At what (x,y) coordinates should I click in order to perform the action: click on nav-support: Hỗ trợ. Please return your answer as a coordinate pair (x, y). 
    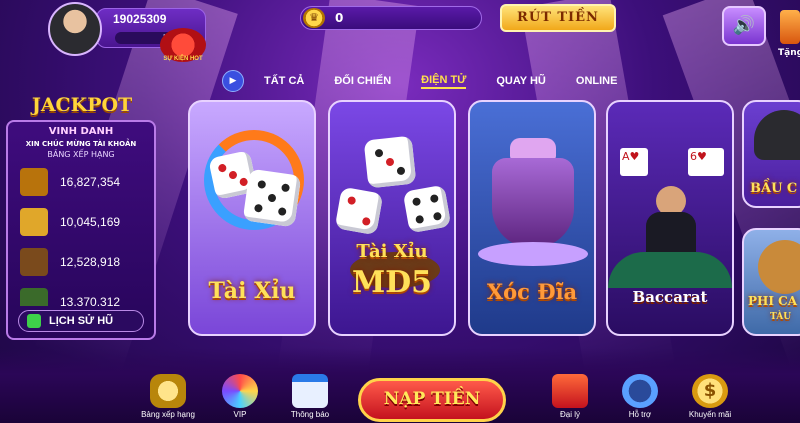
    Looking at the image, I should click on (640, 396).